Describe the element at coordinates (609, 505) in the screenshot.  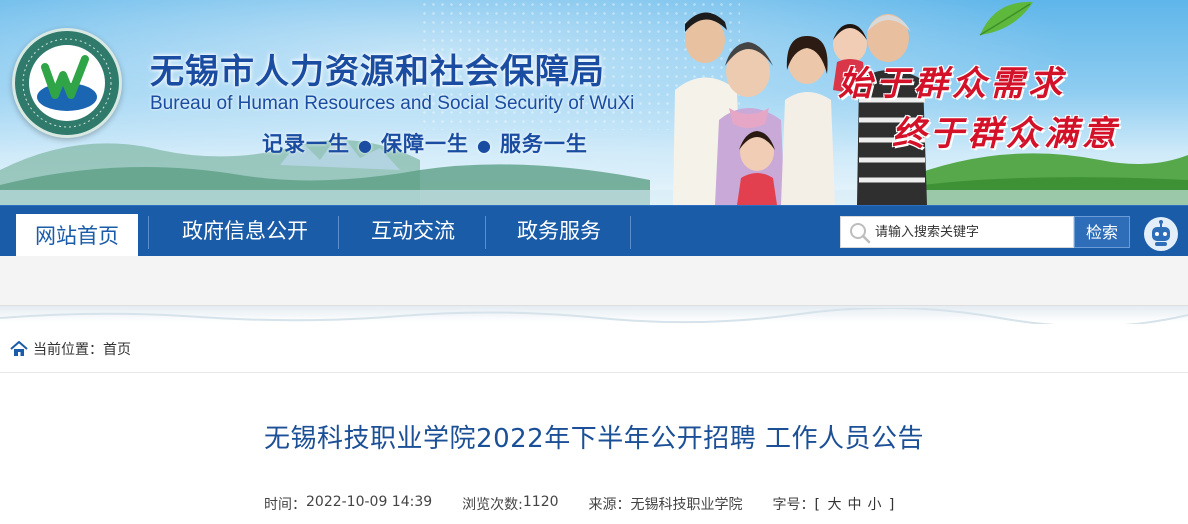
I see `source-label: 来源：` at that location.